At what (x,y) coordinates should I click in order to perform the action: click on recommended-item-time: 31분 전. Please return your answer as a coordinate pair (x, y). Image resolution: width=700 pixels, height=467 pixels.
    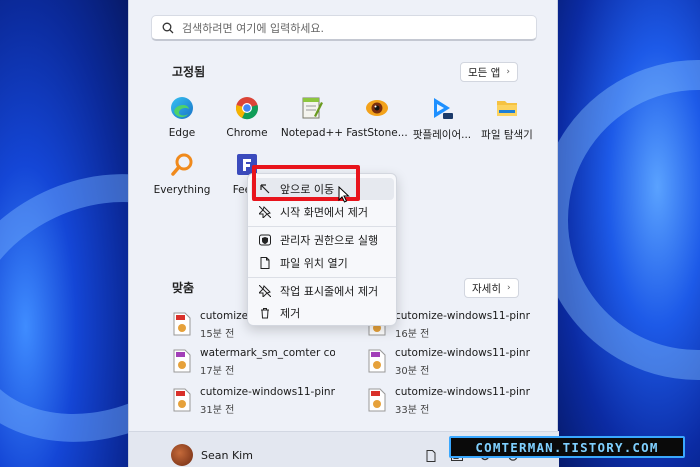
    Looking at the image, I should click on (217, 410).